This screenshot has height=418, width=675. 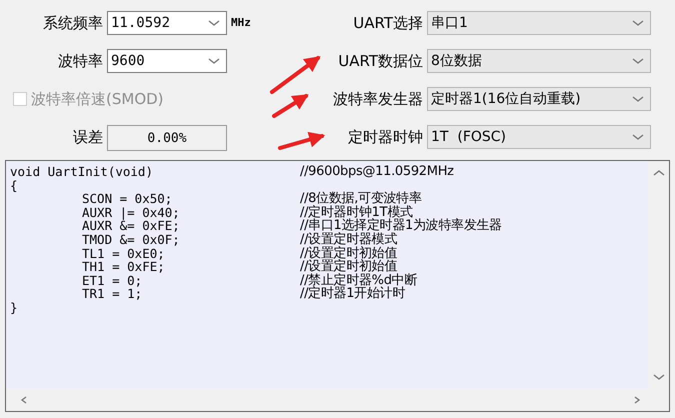 I want to click on dropdown: 11.0592, so click(x=167, y=23).